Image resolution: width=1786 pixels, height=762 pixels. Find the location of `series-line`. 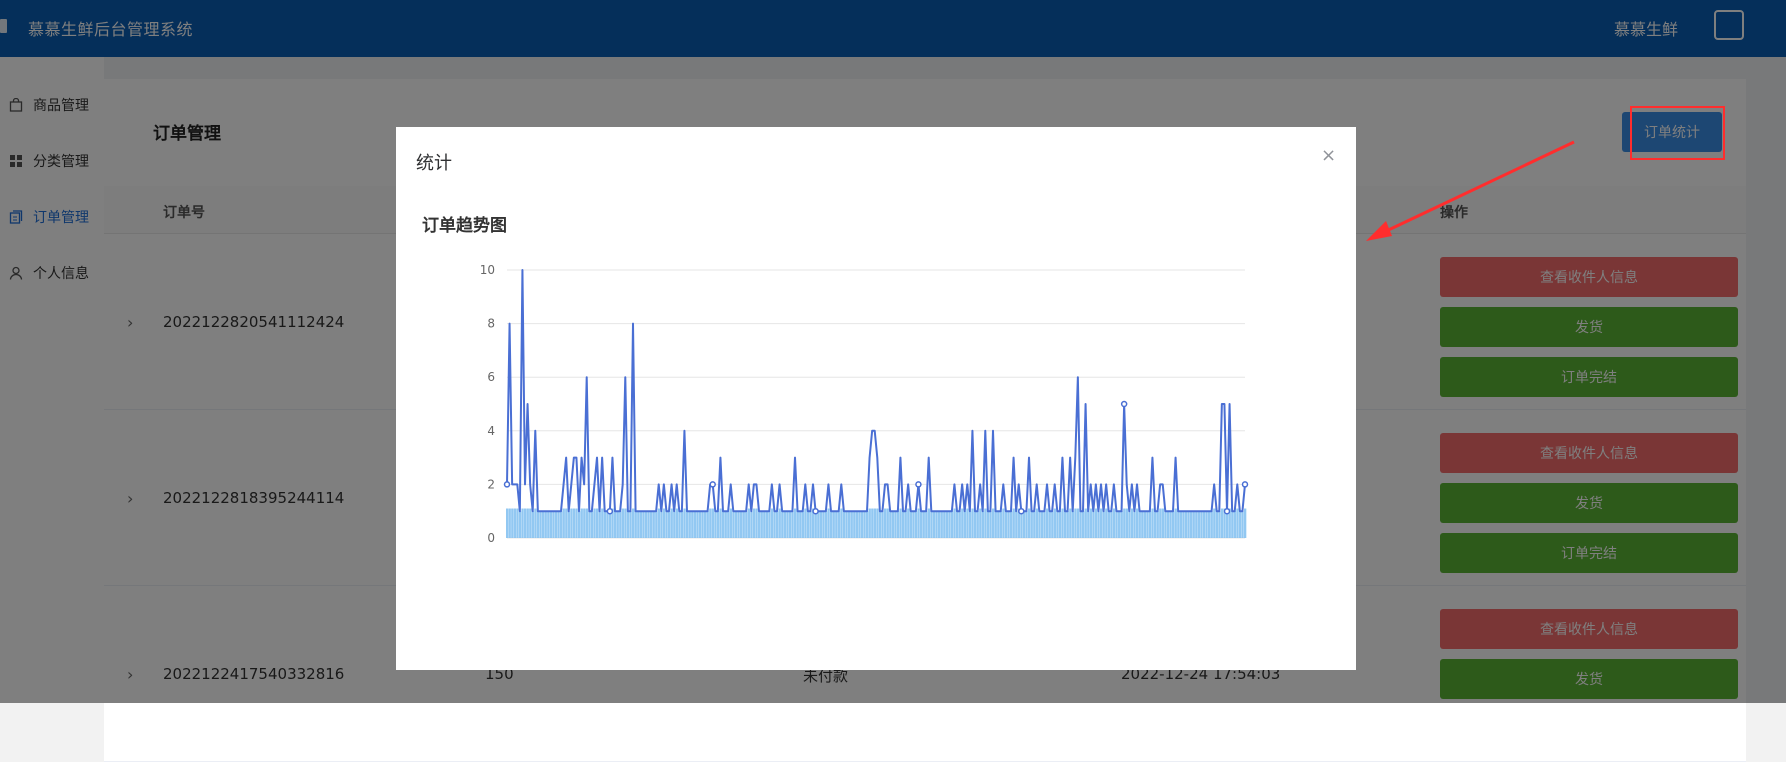

series-line is located at coordinates (876, 391).